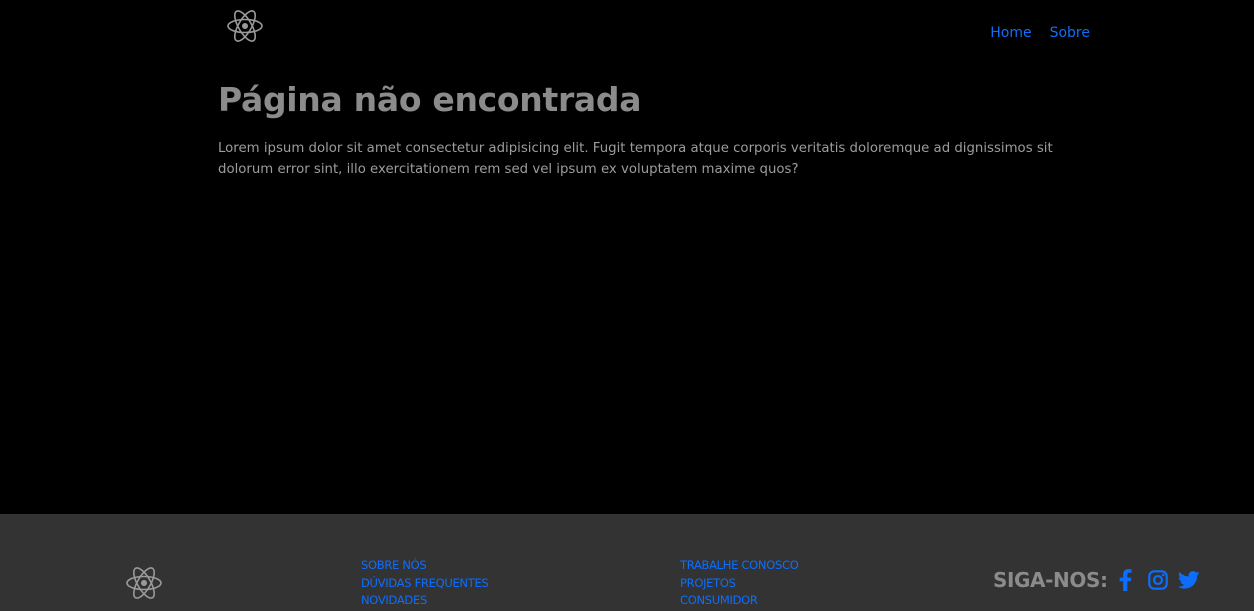  What do you see at coordinates (430, 99) in the screenshot?
I see `page-title: Página não encontrada` at bounding box center [430, 99].